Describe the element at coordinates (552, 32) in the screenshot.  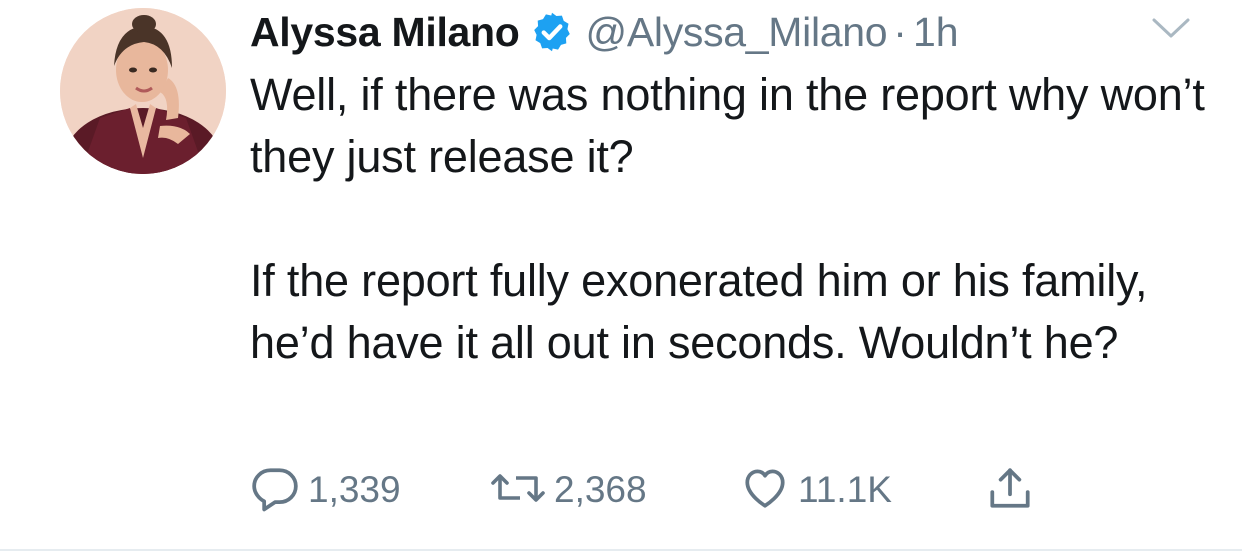
I see `verified-badge-icon` at that location.